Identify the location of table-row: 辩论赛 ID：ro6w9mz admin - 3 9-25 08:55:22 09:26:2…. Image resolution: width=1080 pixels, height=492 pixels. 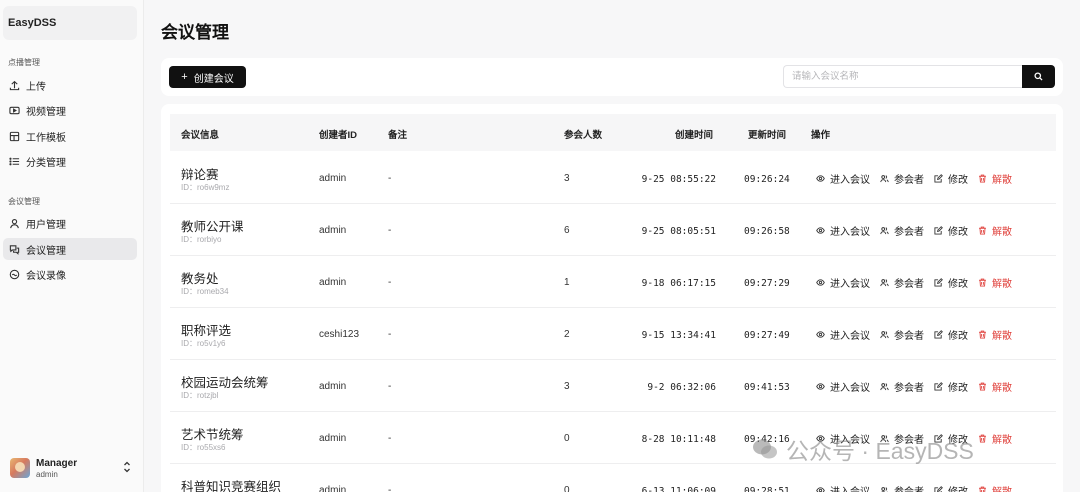
(613, 178).